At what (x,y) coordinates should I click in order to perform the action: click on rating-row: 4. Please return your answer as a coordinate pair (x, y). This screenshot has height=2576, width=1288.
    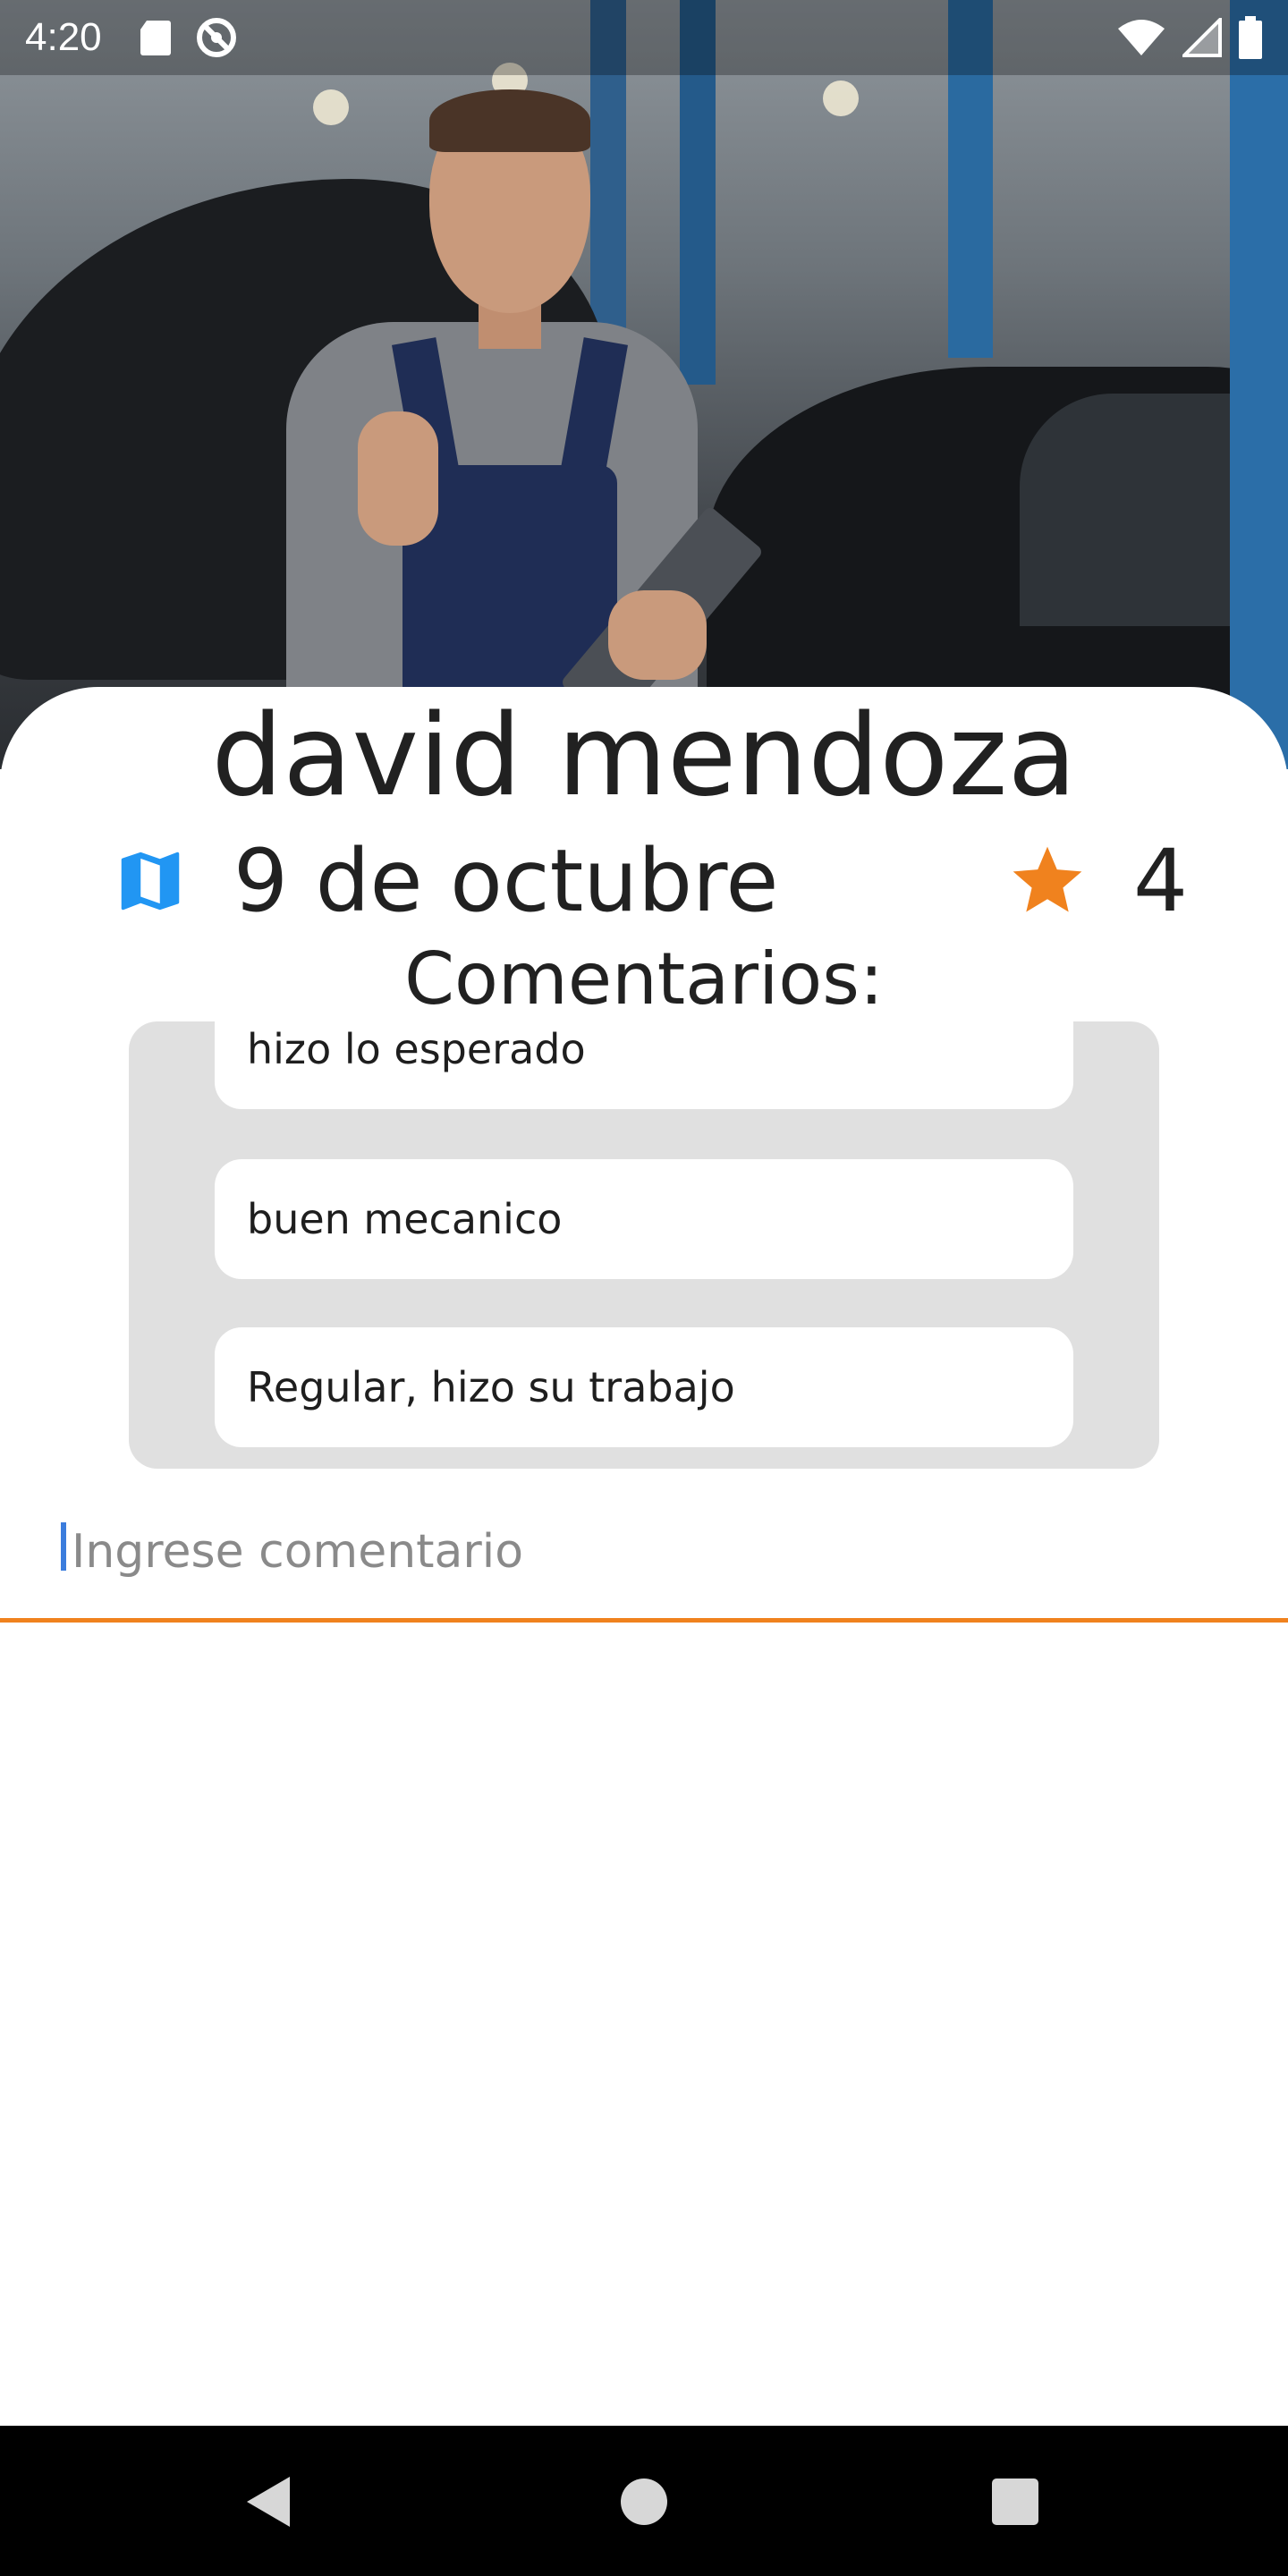
    Looking at the image, I should click on (1097, 881).